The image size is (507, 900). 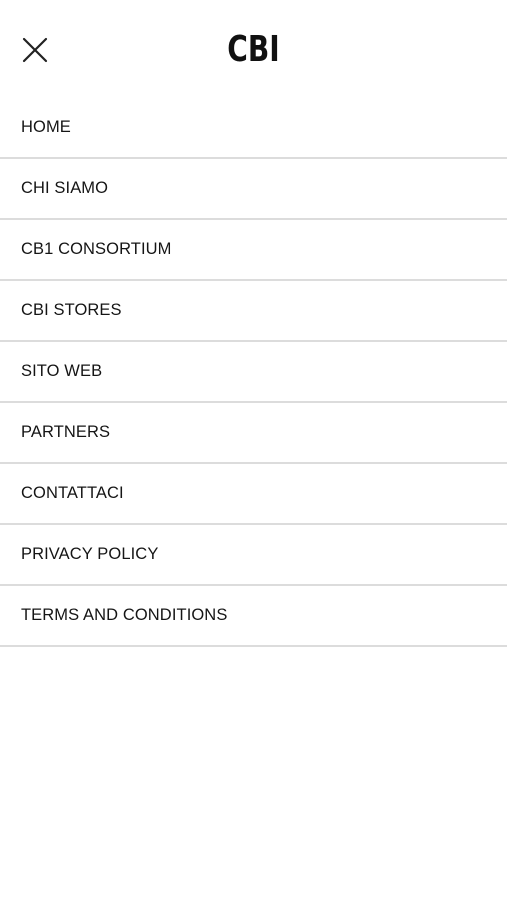 I want to click on menu-item-home: HOME, so click(x=253, y=128).